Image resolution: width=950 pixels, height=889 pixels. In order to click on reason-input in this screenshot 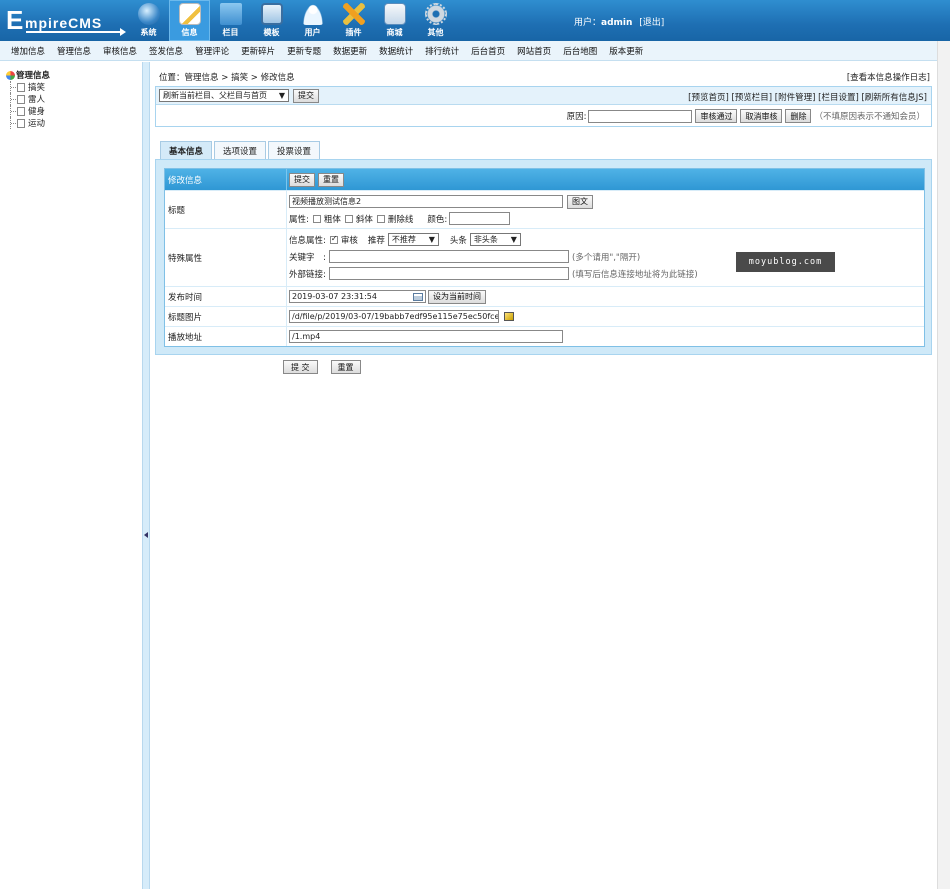, I will do `click(640, 116)`.